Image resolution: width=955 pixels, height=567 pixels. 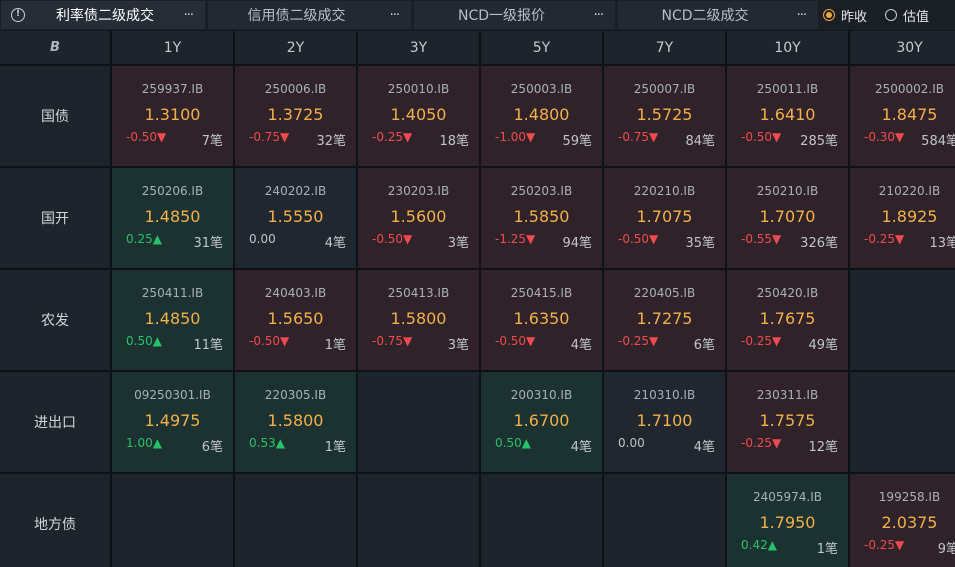 What do you see at coordinates (295, 47) in the screenshot?
I see `column-header: 2Y` at bounding box center [295, 47].